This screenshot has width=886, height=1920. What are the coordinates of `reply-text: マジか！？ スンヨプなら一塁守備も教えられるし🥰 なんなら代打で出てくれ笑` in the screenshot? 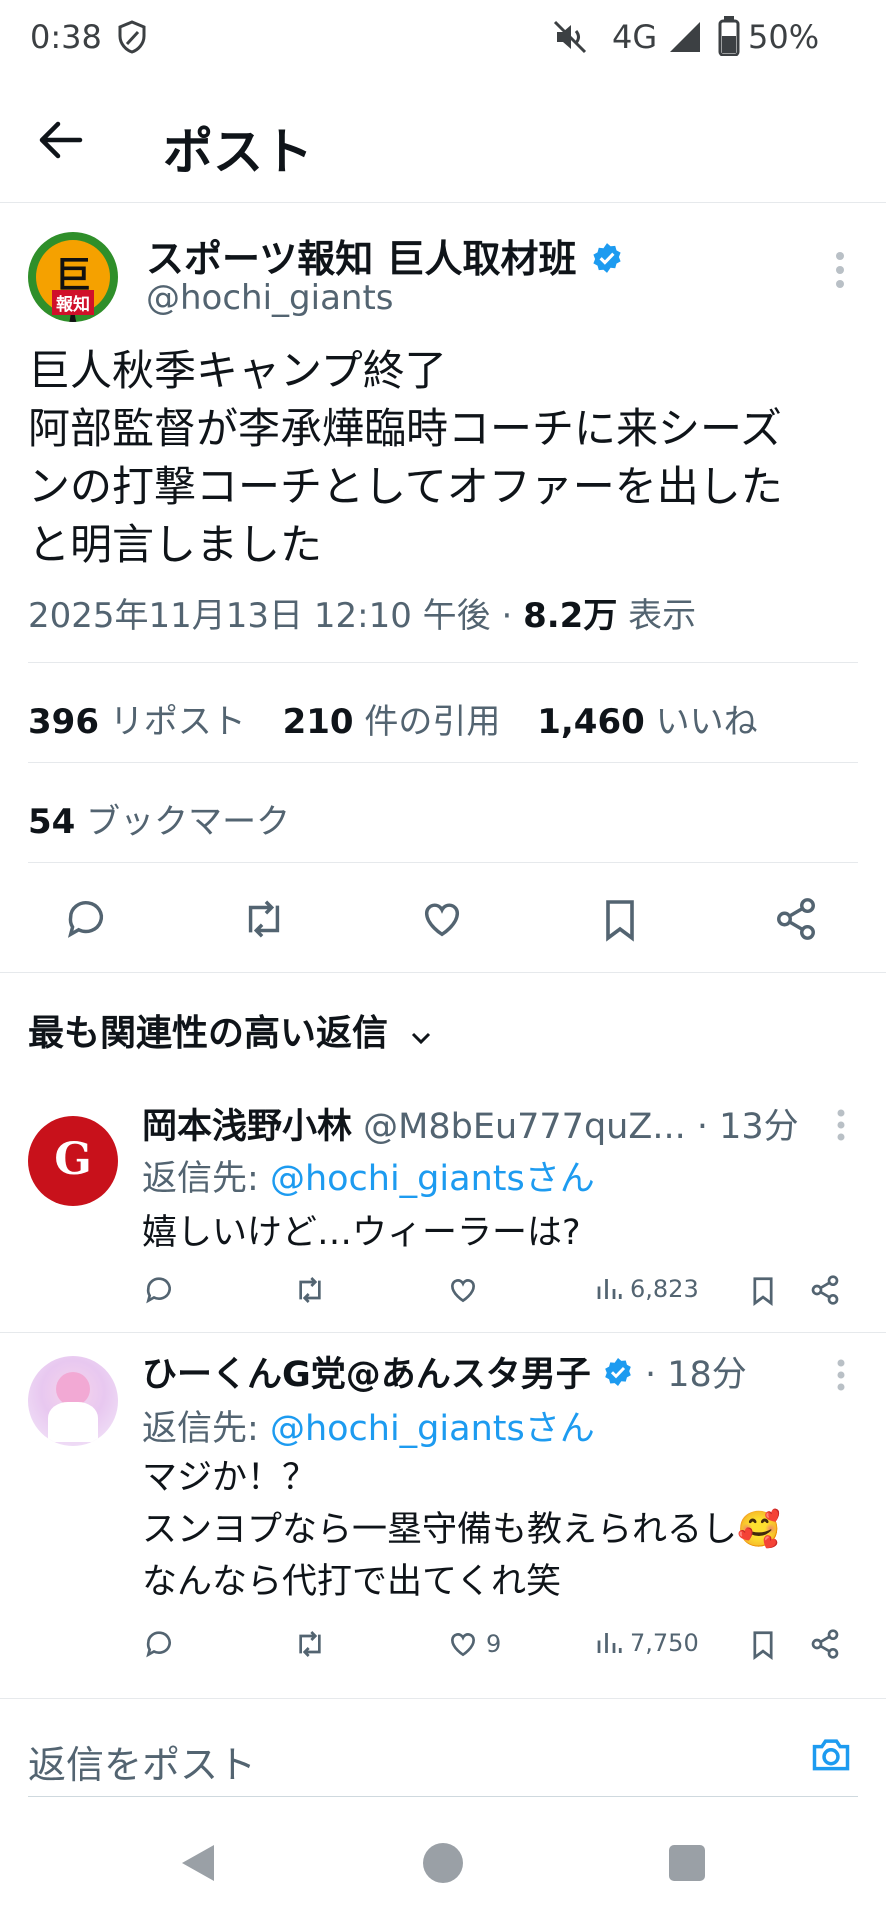 It's located at (461, 1530).